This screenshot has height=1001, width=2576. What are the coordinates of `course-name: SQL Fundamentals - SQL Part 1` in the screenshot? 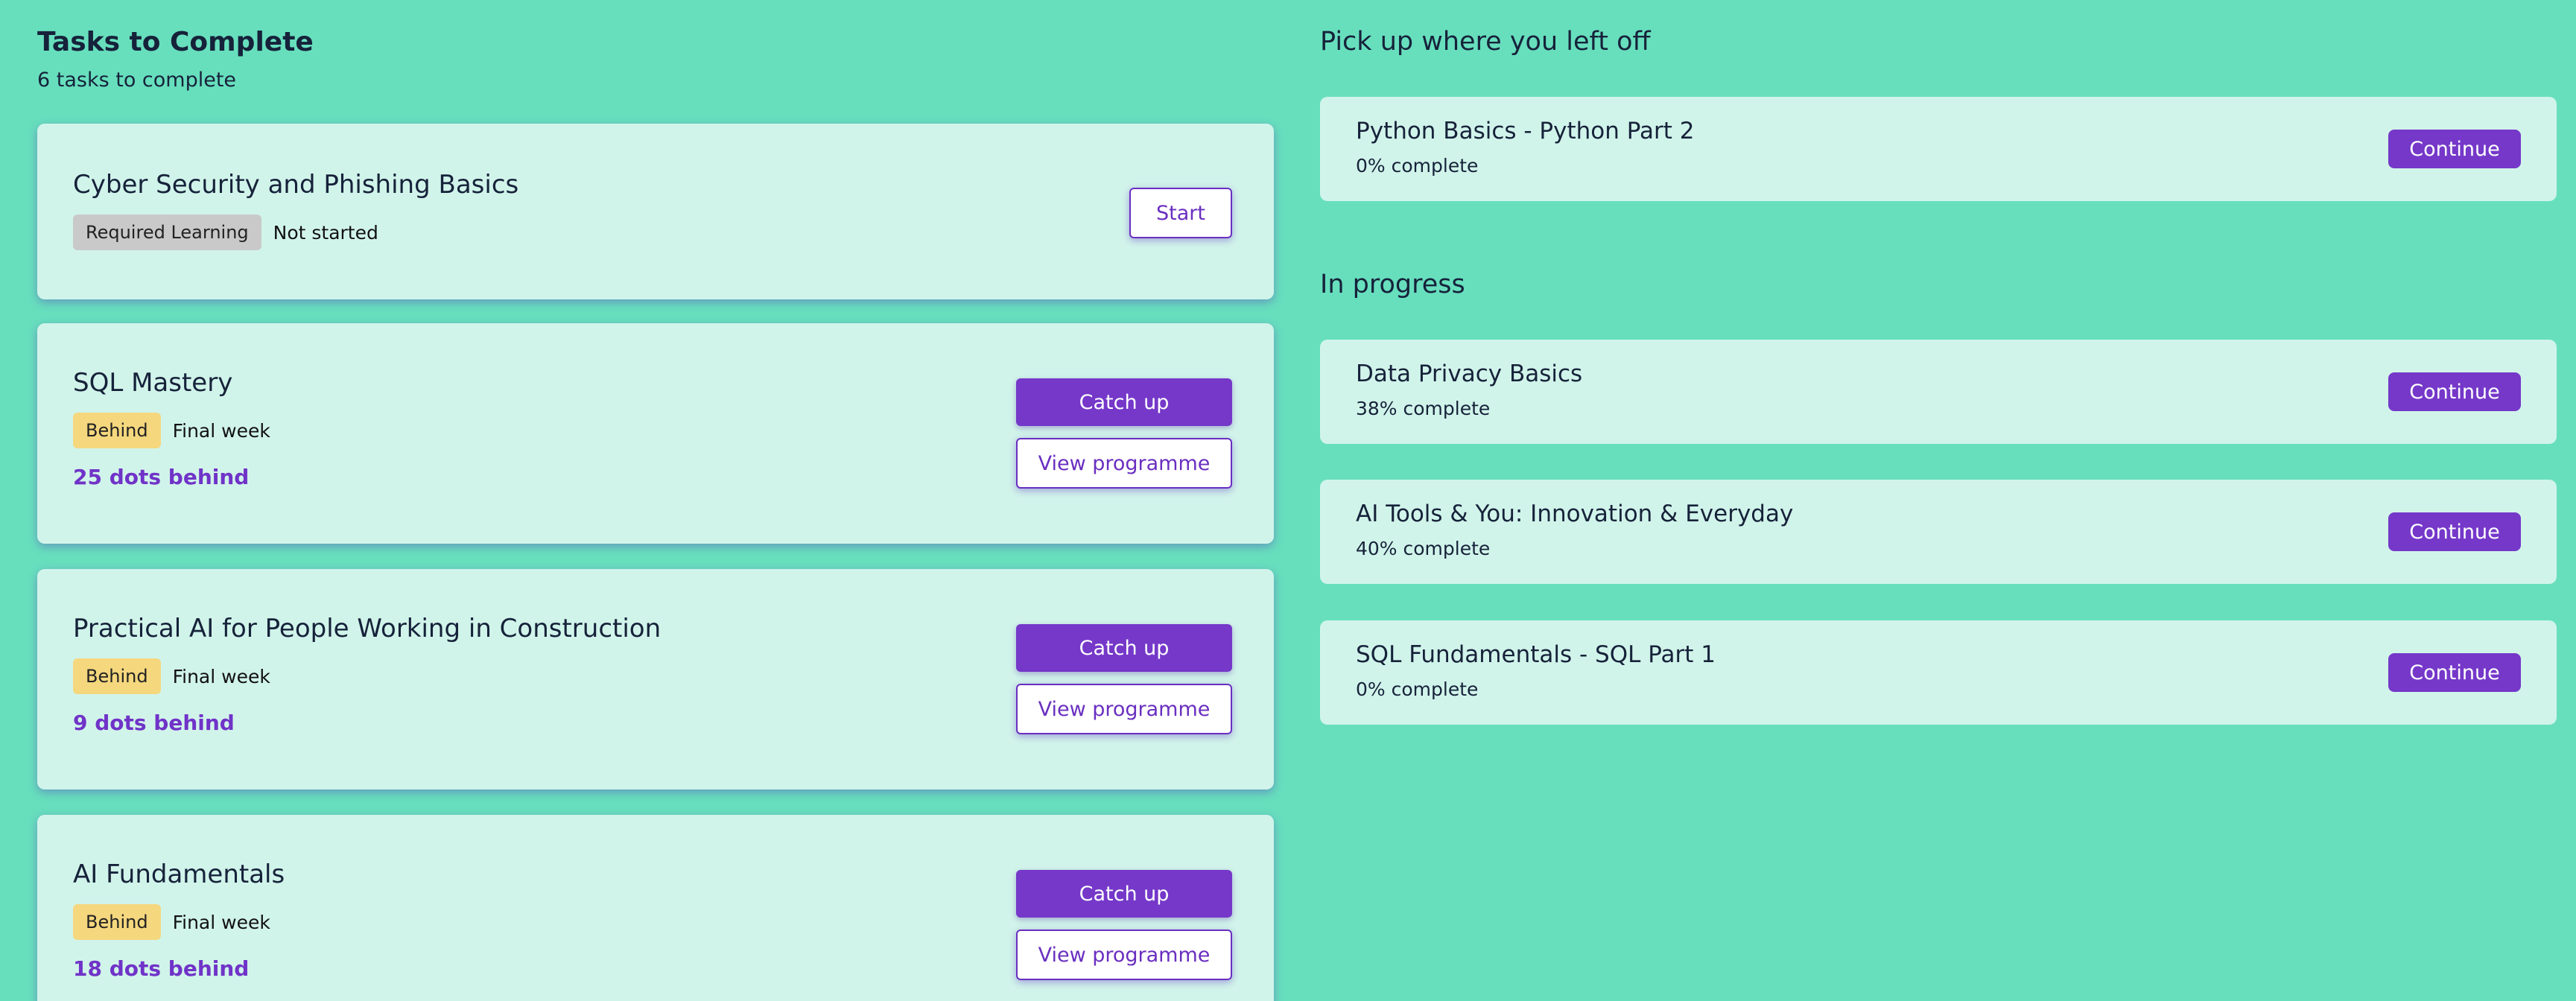 It's located at (1536, 654).